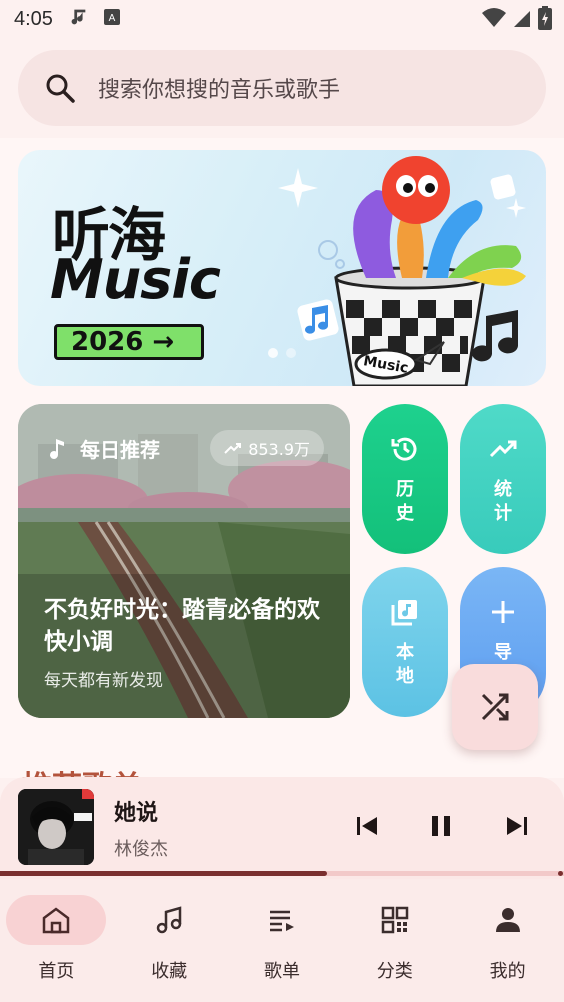 Image resolution: width=564 pixels, height=1002 pixels. I want to click on keyboard-status-icon: A, so click(112, 19).